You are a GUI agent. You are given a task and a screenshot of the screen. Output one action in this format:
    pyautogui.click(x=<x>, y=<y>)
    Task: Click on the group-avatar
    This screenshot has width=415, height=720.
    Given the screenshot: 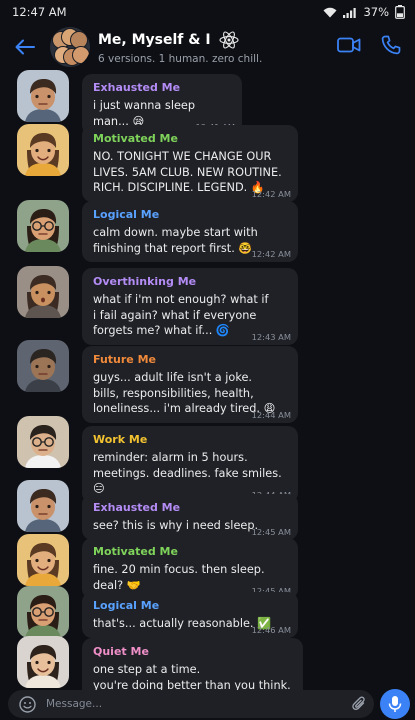 What is the action you would take?
    pyautogui.click(x=70, y=47)
    